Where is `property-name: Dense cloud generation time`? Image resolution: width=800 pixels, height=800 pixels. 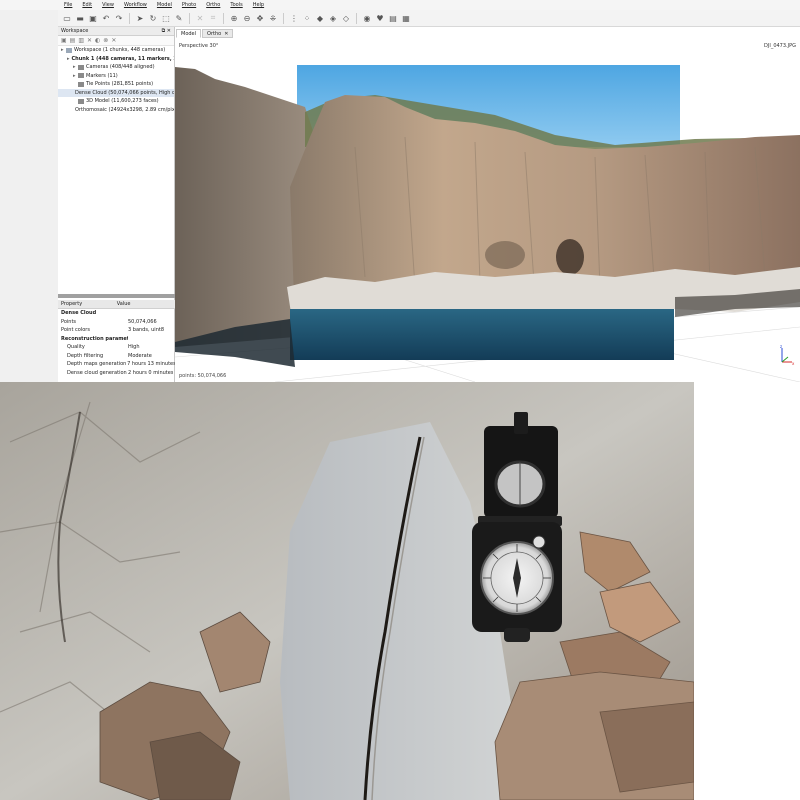 property-name: Dense cloud generation time is located at coordinates (97, 372).